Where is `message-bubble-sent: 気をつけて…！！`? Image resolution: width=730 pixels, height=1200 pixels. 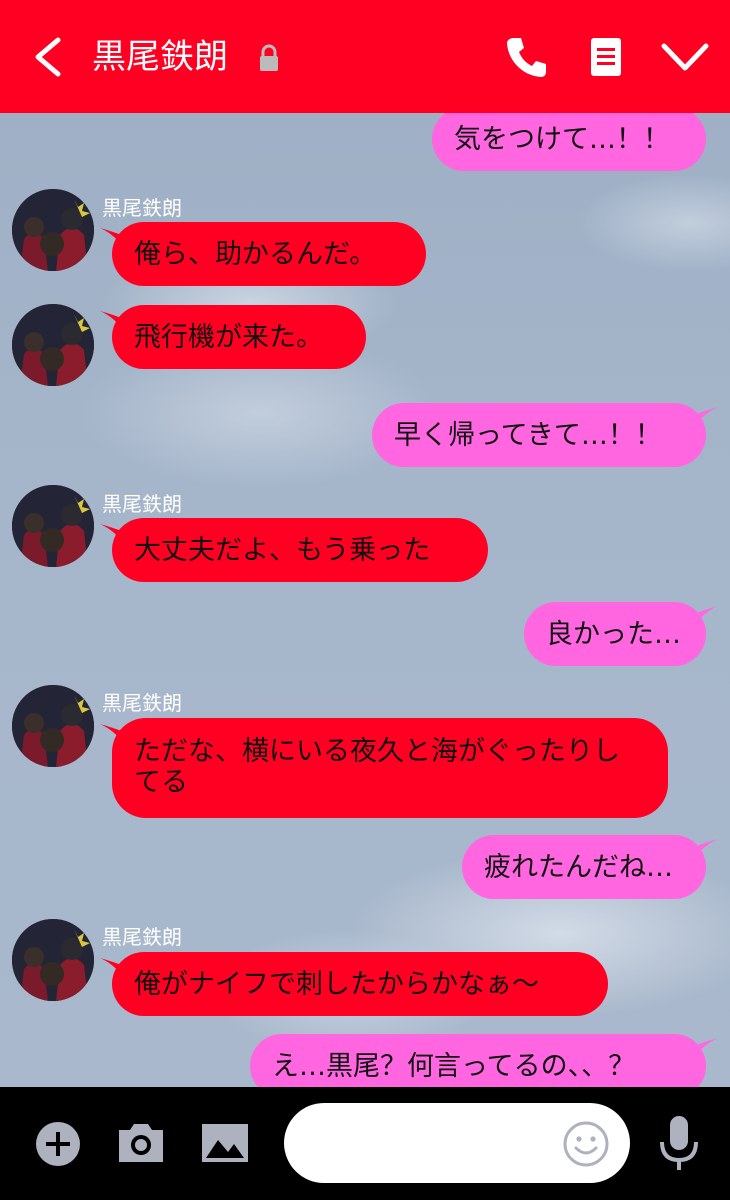
message-bubble-sent: 気をつけて…！！ is located at coordinates (569, 142).